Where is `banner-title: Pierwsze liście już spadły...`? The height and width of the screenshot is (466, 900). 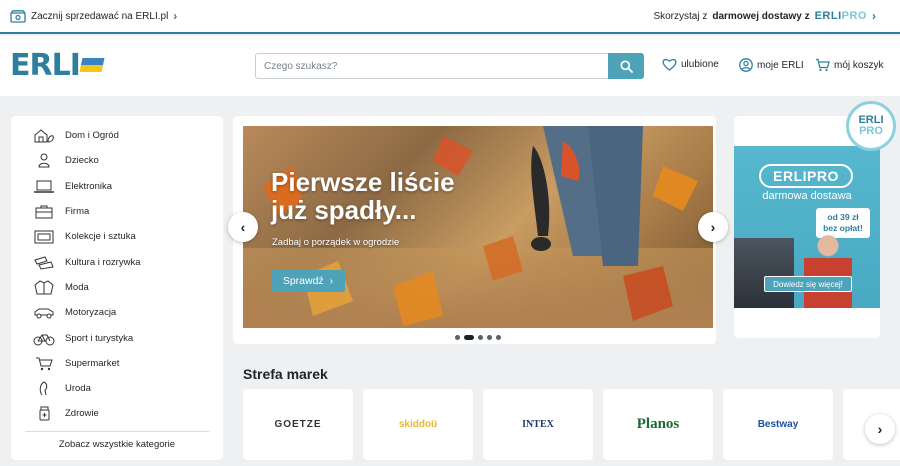
banner-title: Pierwsze liście już spadły... is located at coordinates (363, 196).